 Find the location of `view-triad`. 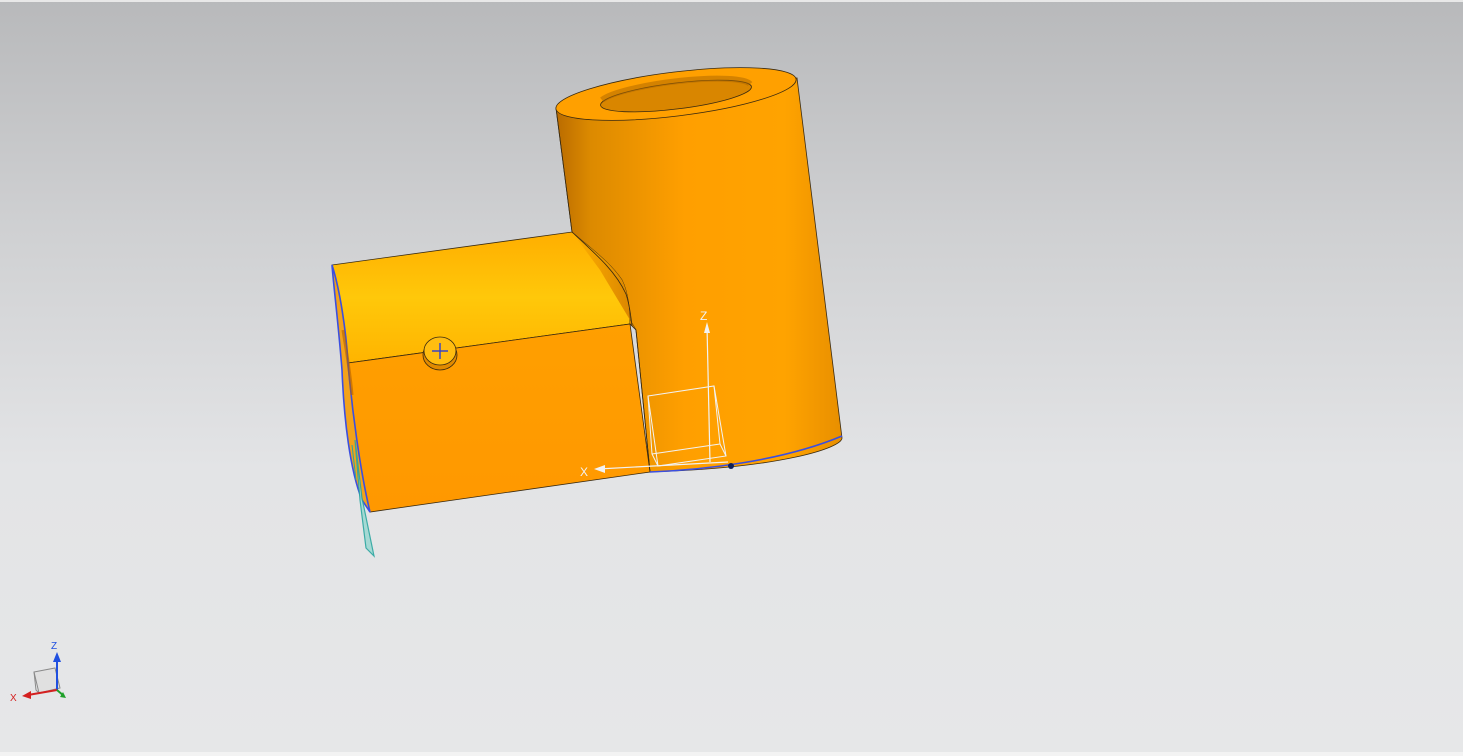

view-triad is located at coordinates (44, 675).